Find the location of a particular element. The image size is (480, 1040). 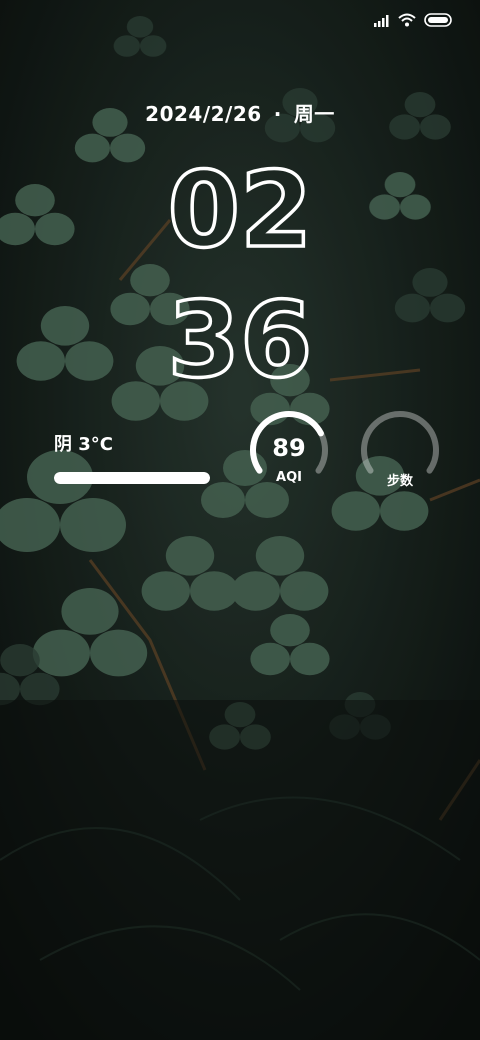

lockscreen-date: 2024/2/26 · 周一 is located at coordinates (240, 112).